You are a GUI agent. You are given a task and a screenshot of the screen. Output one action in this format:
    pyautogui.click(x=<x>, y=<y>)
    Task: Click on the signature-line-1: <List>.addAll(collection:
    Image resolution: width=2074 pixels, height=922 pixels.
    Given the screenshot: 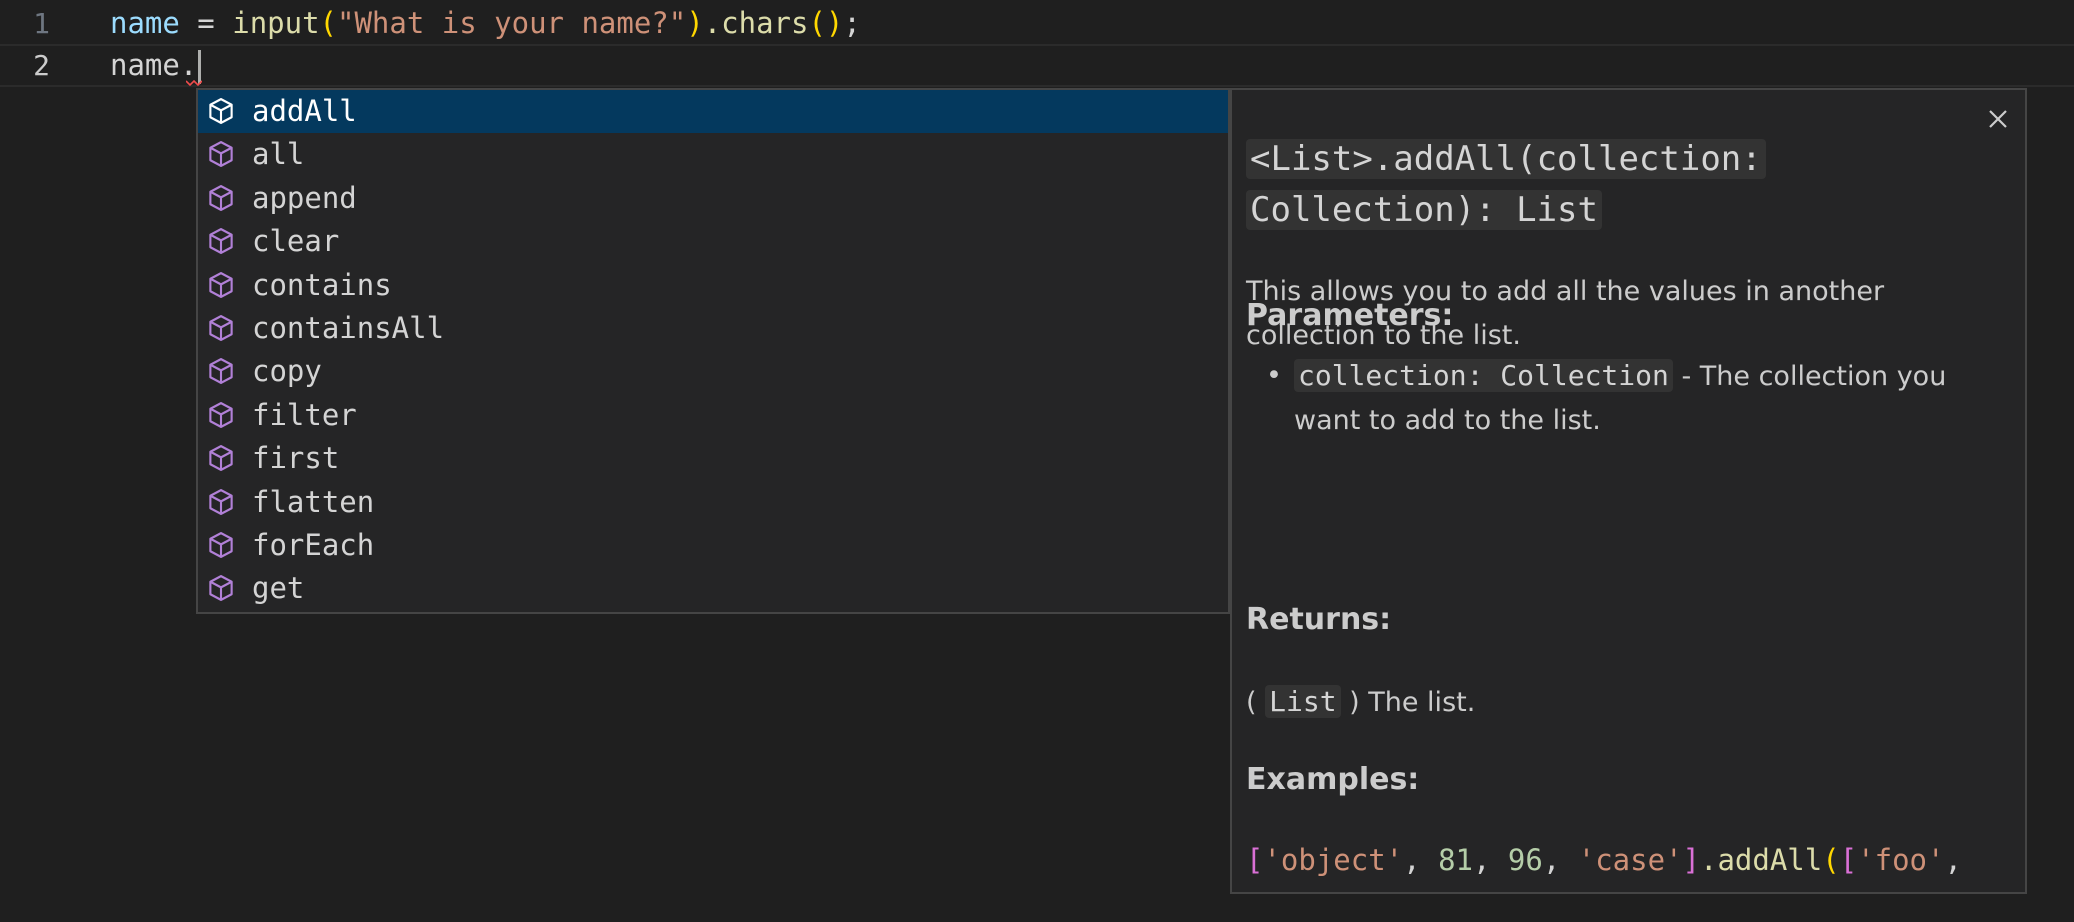 What is the action you would take?
    pyautogui.click(x=1506, y=159)
    